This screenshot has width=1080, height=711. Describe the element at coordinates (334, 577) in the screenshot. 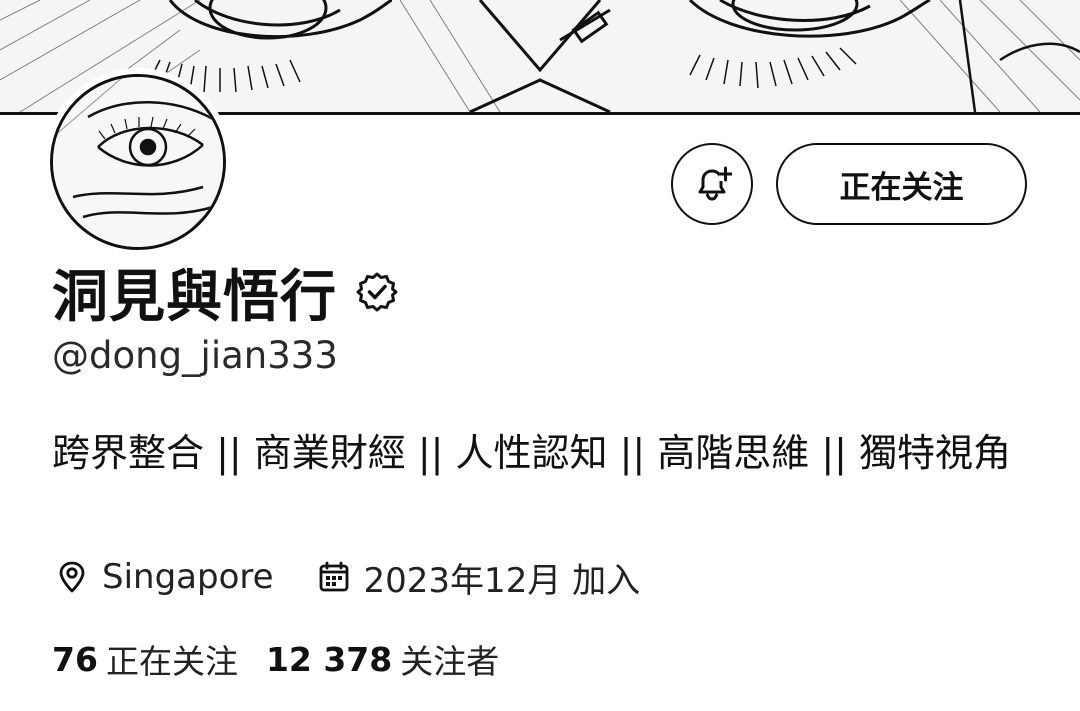

I see `calendar-icon` at that location.